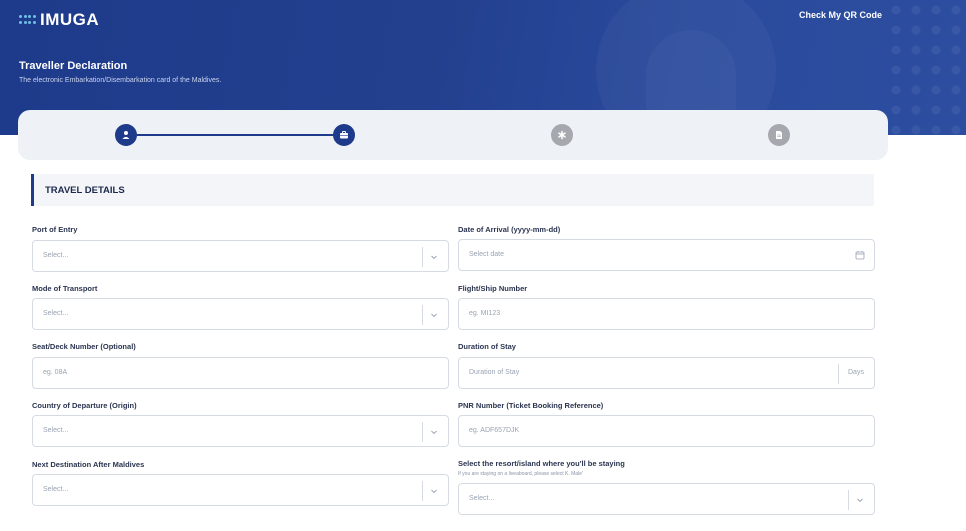 The width and height of the screenshot is (966, 531). Describe the element at coordinates (485, 313) in the screenshot. I see `flight-number-placeholder: eg. MI123` at that location.